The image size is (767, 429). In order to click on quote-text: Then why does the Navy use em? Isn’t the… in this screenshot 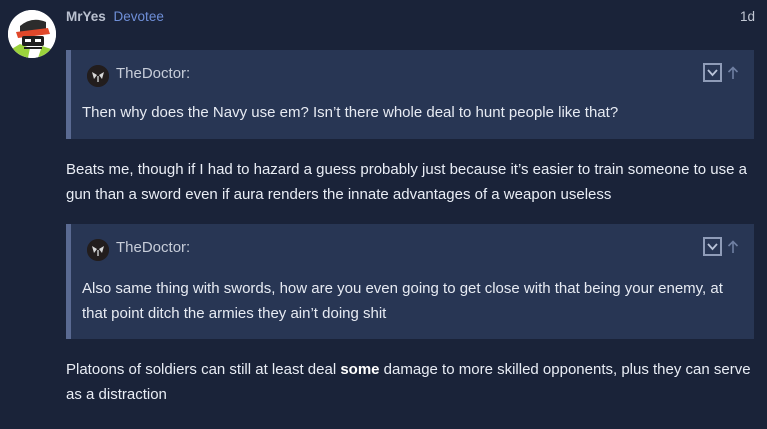, I will do `click(350, 112)`.